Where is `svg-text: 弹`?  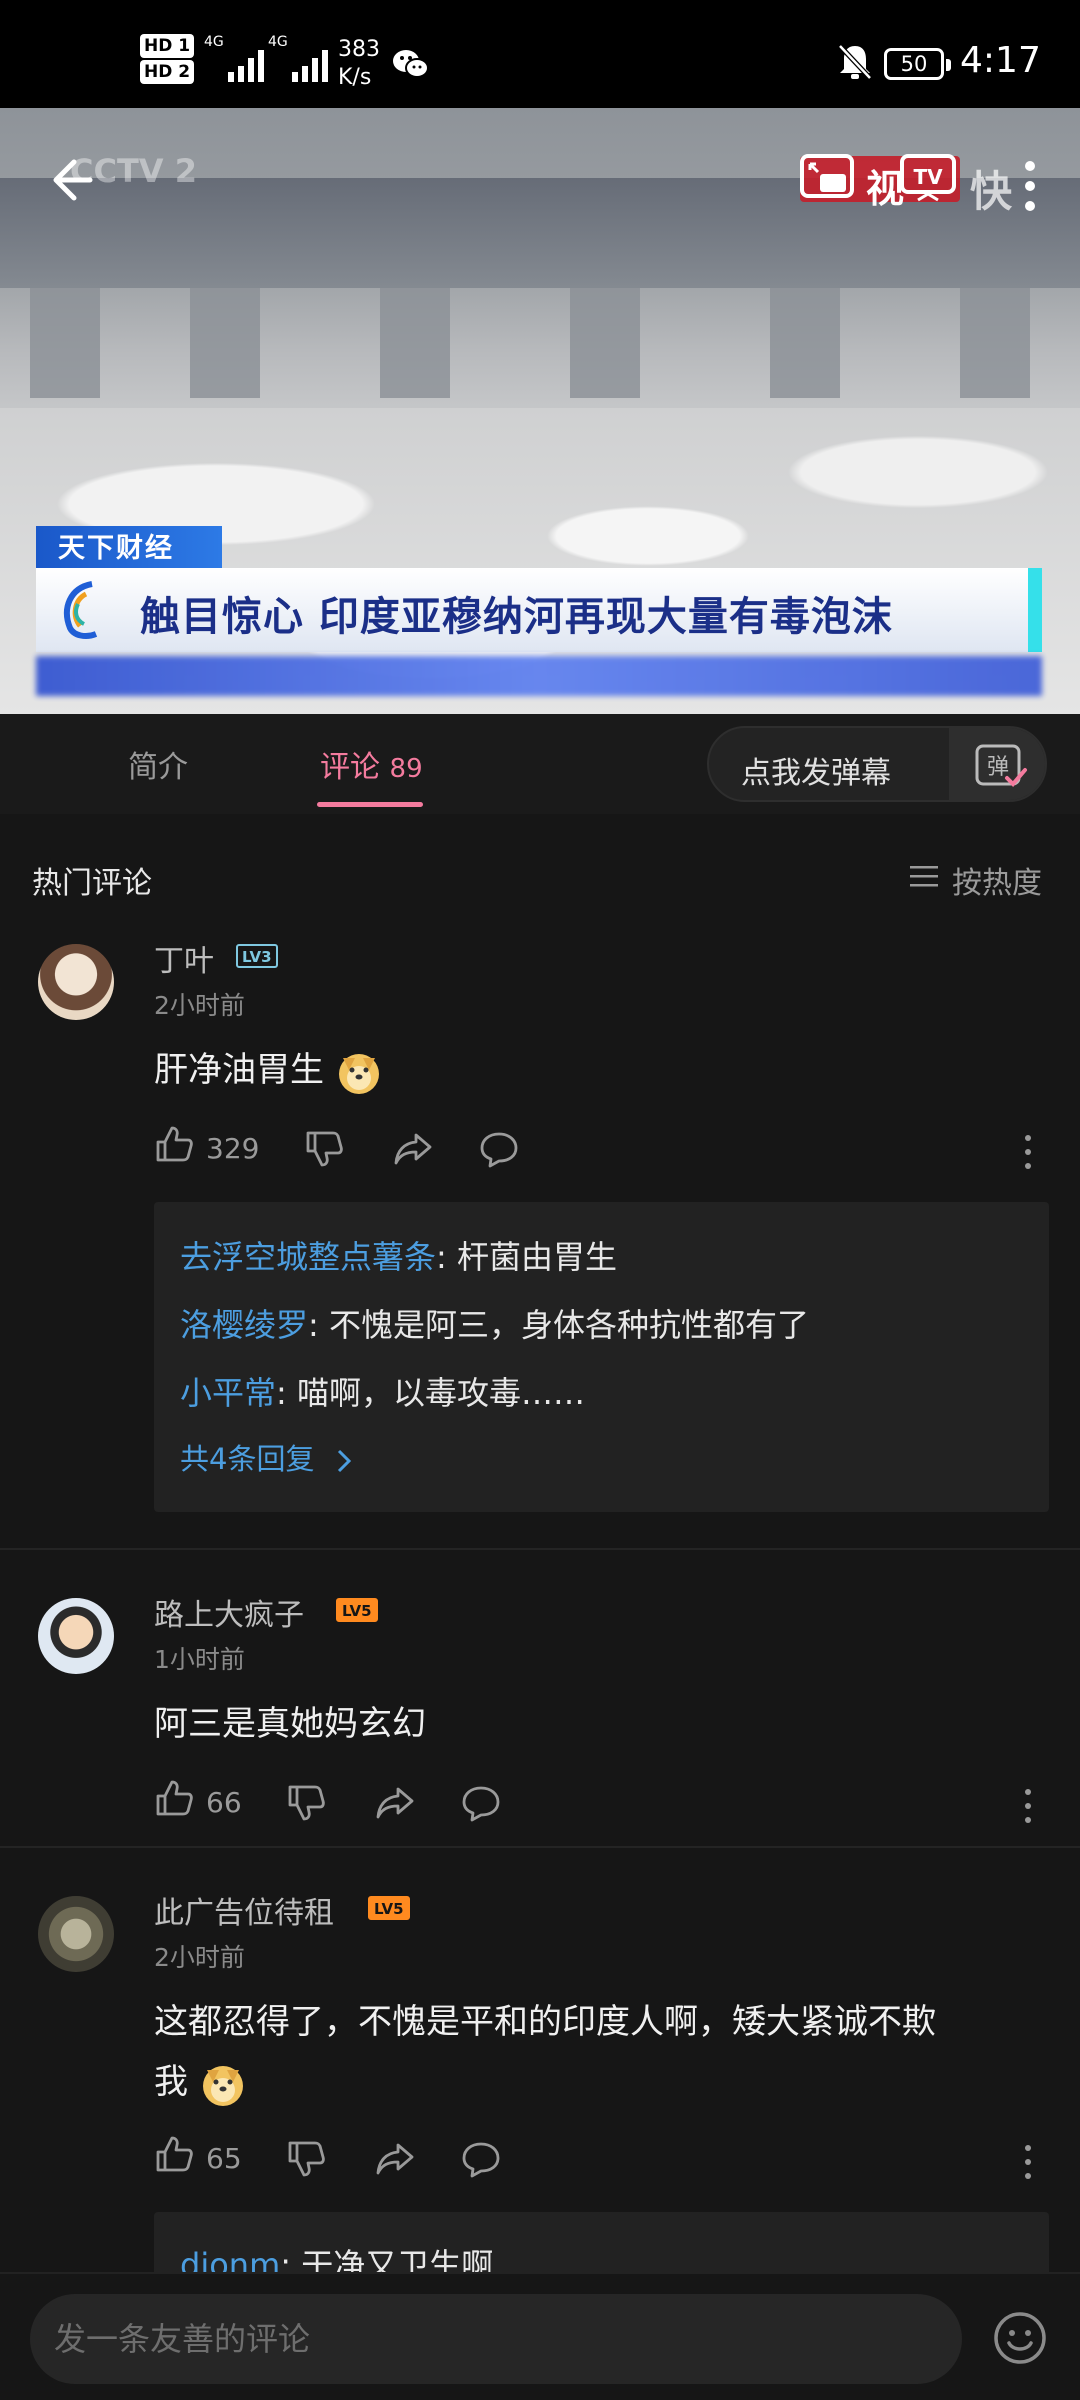
svg-text: 弹 is located at coordinates (998, 767).